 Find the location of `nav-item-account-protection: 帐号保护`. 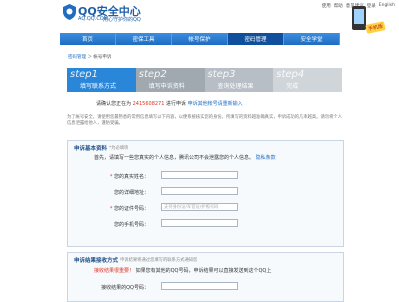

nav-item-account-protection: 帐号保护 is located at coordinates (200, 39).